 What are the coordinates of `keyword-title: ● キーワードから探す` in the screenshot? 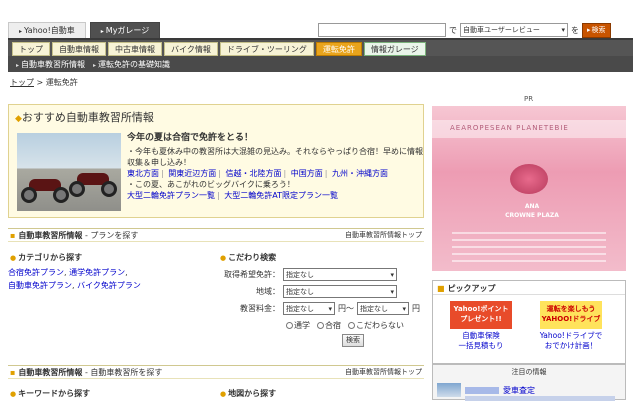 It's located at (50, 393).